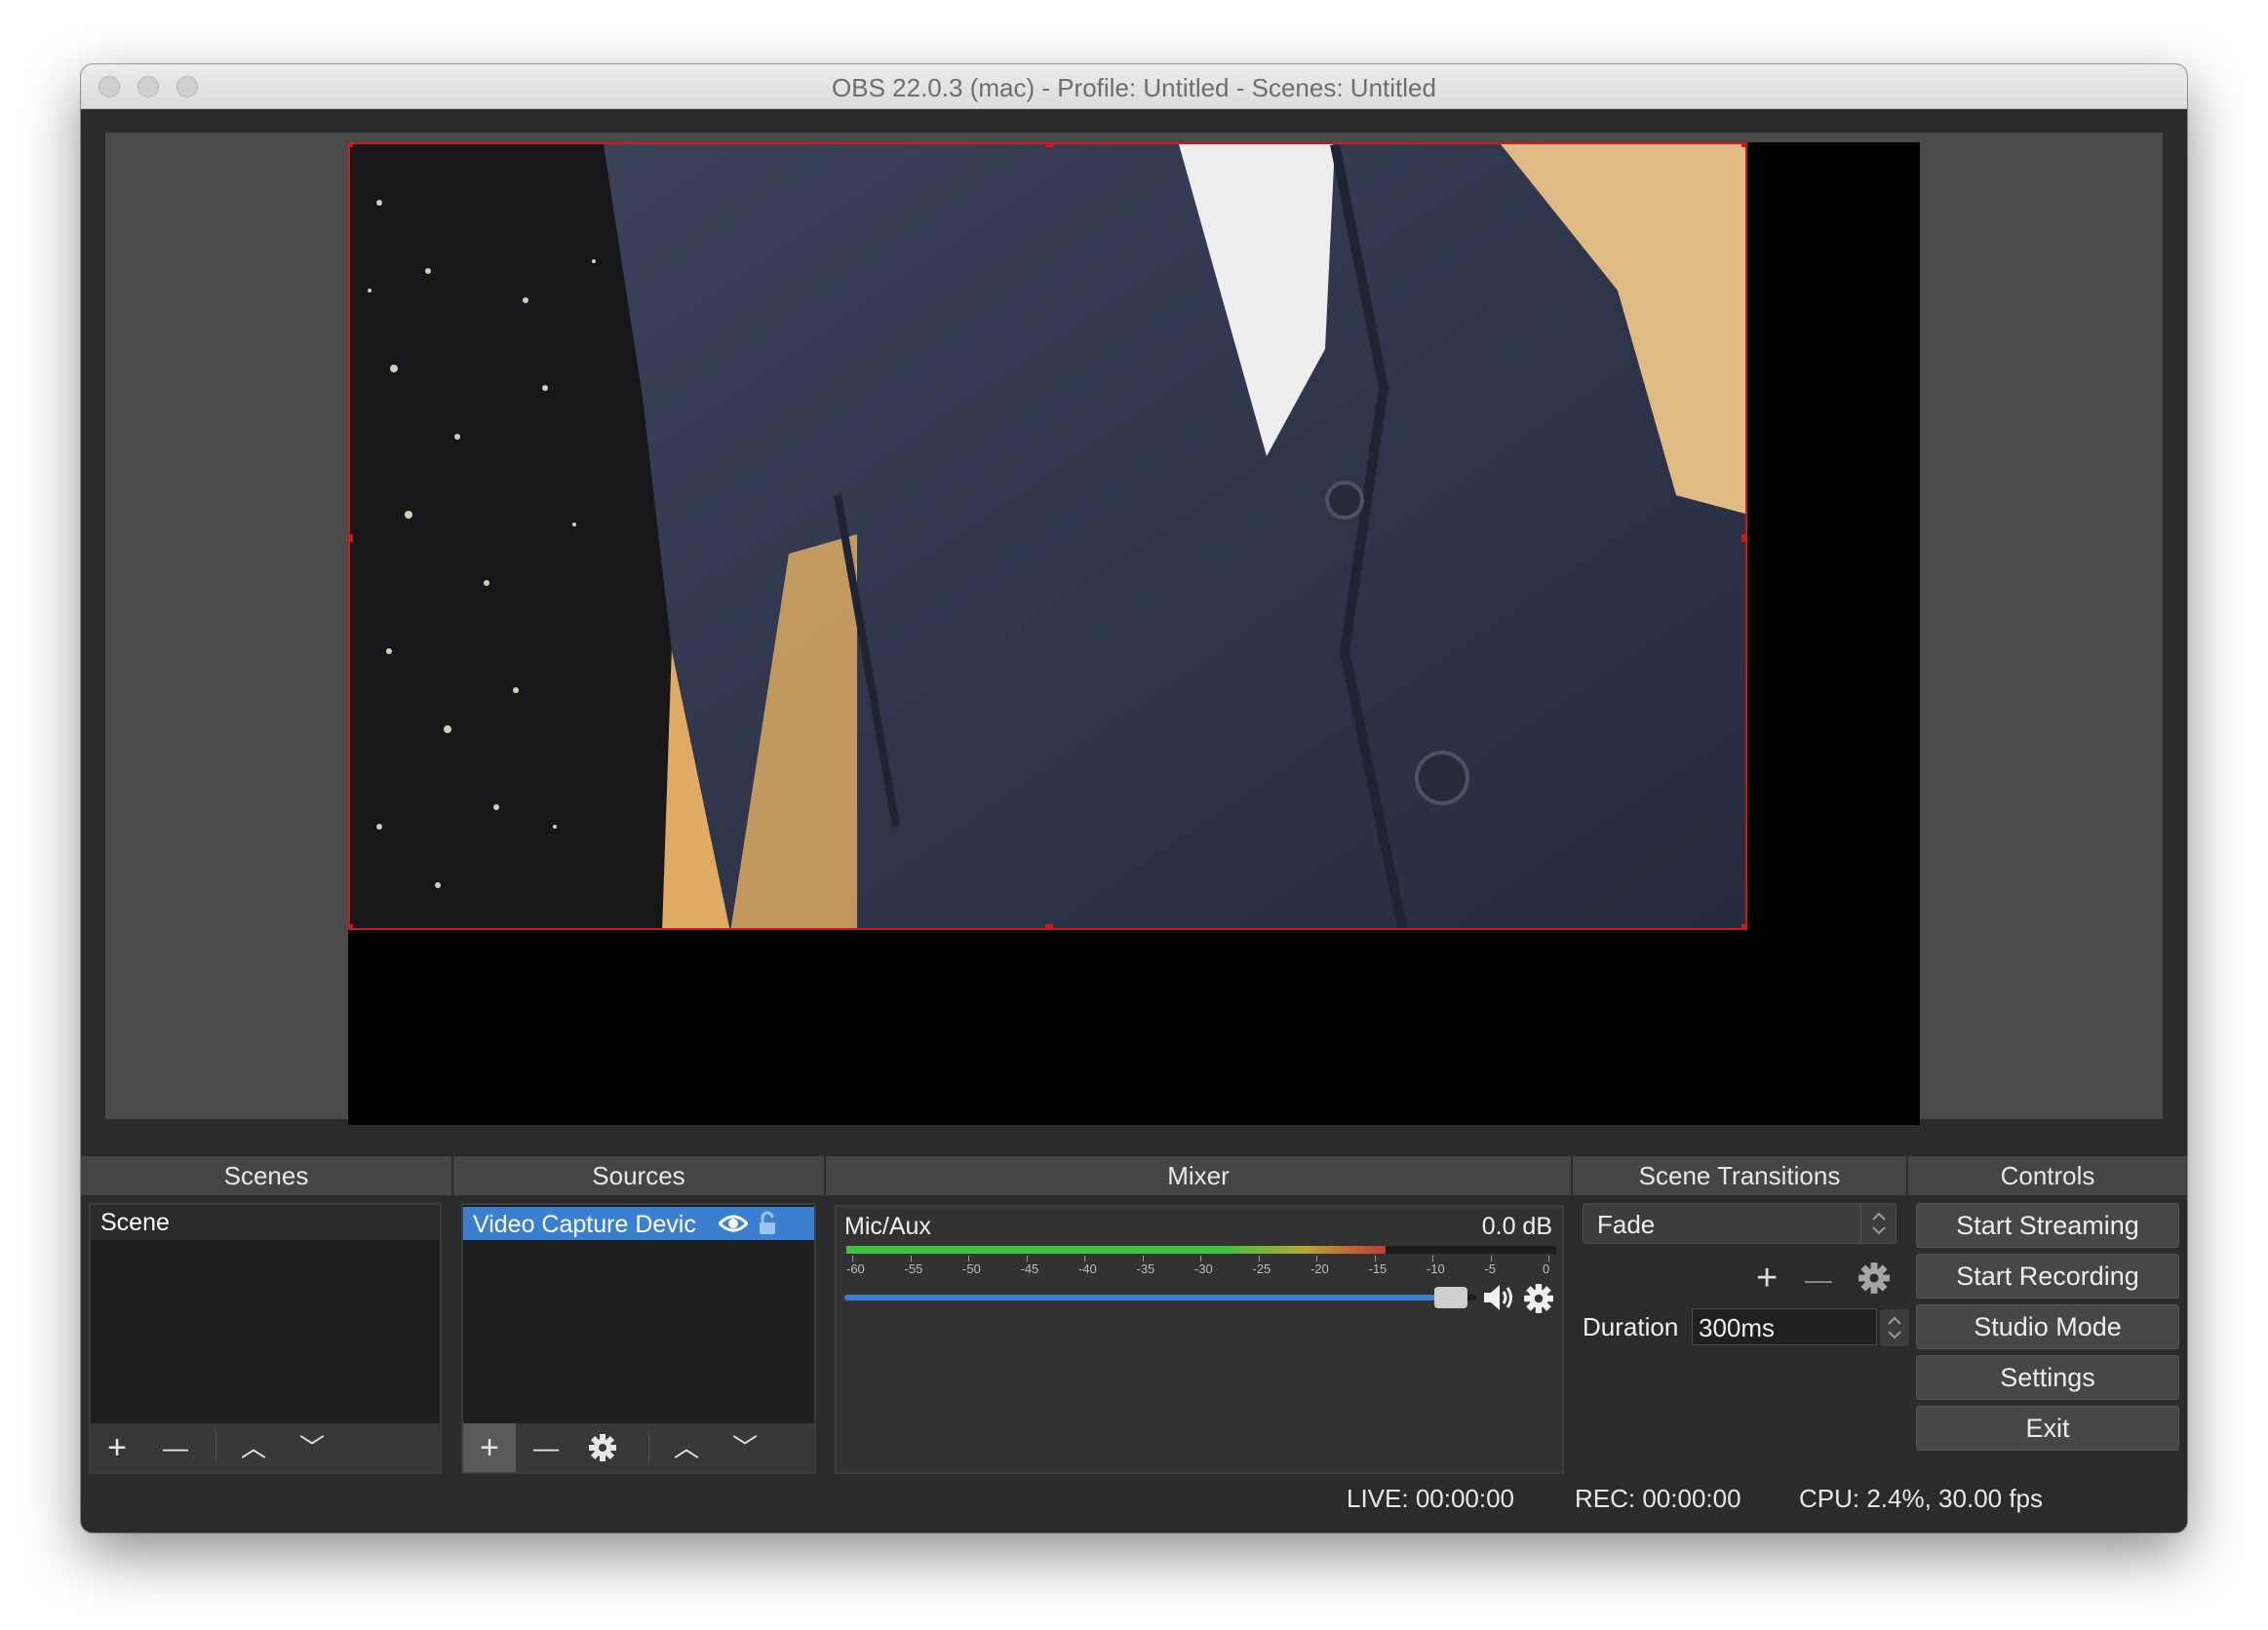  What do you see at coordinates (1378, 1268) in the screenshot?
I see `meter-scale-label: -15` at bounding box center [1378, 1268].